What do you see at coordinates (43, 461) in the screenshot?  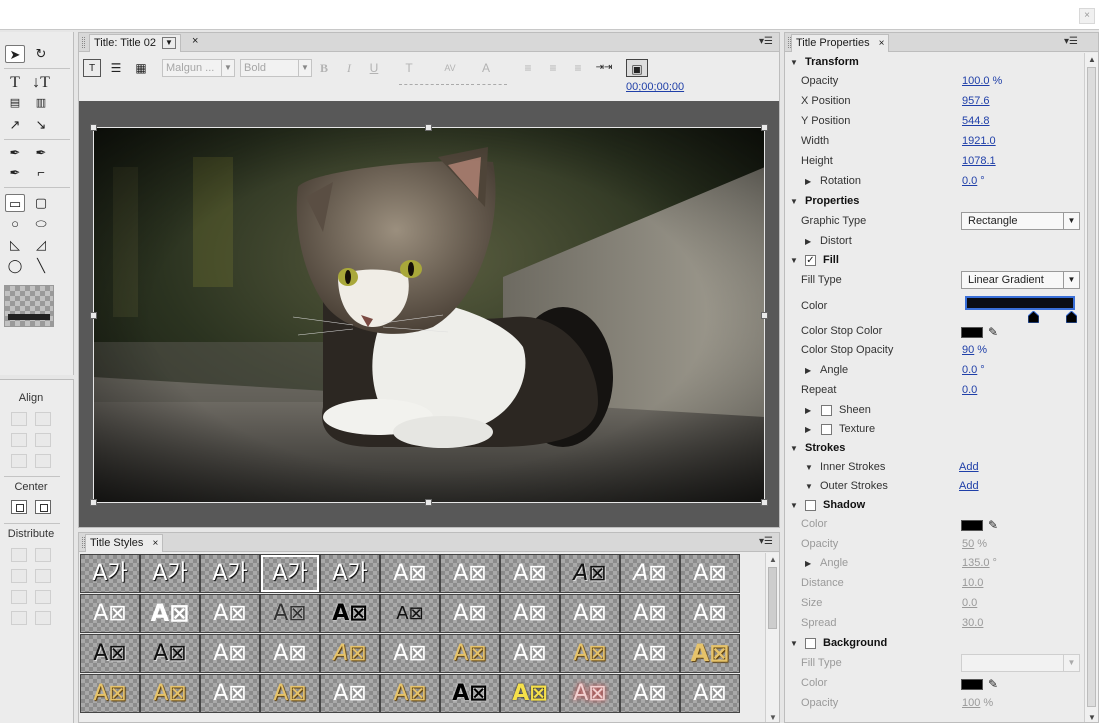 I see `align-bottom-icon` at bounding box center [43, 461].